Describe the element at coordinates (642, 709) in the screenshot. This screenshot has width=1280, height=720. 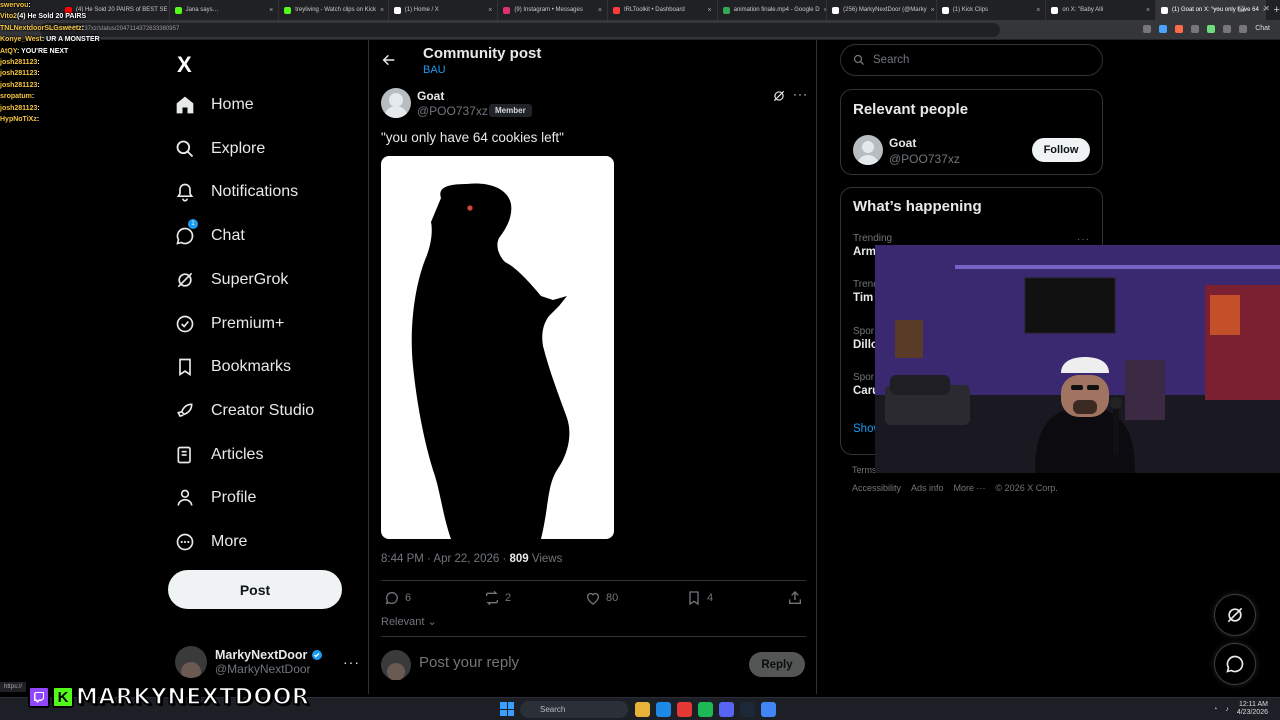
I see `file-explorer-icon` at that location.